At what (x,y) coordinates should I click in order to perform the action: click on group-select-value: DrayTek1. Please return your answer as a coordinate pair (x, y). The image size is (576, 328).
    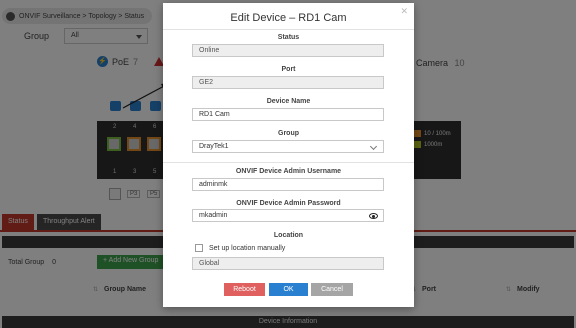
    Looking at the image, I should click on (214, 146).